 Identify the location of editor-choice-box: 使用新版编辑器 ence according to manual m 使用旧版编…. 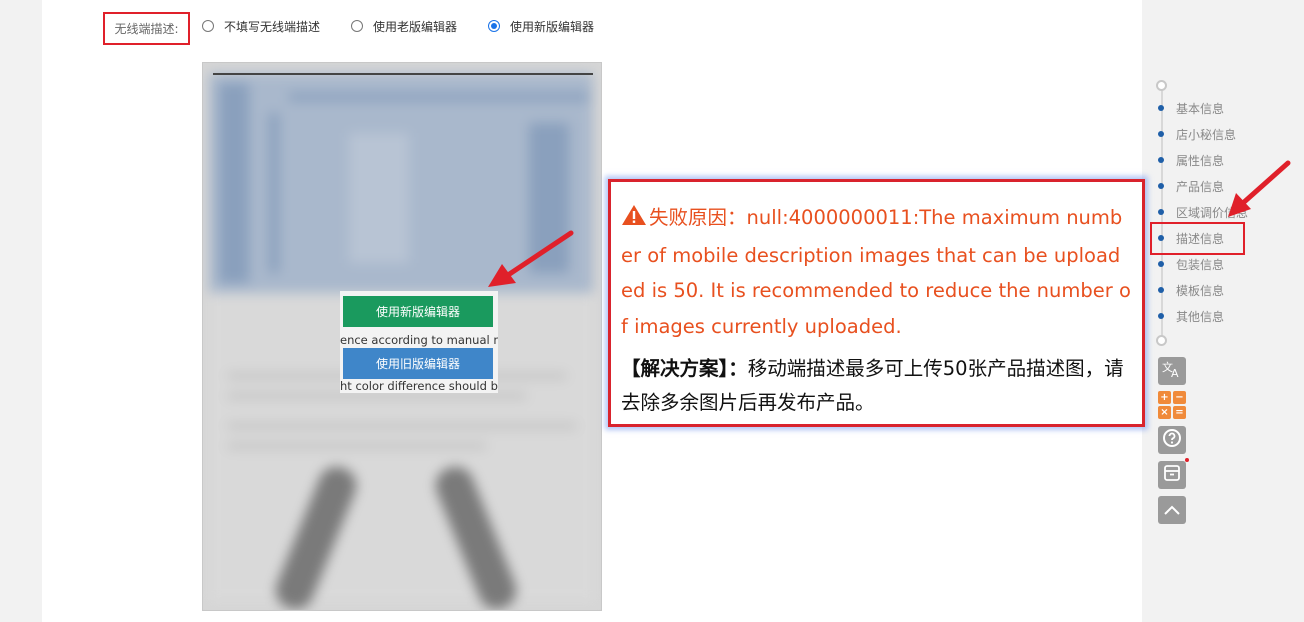
(419, 342).